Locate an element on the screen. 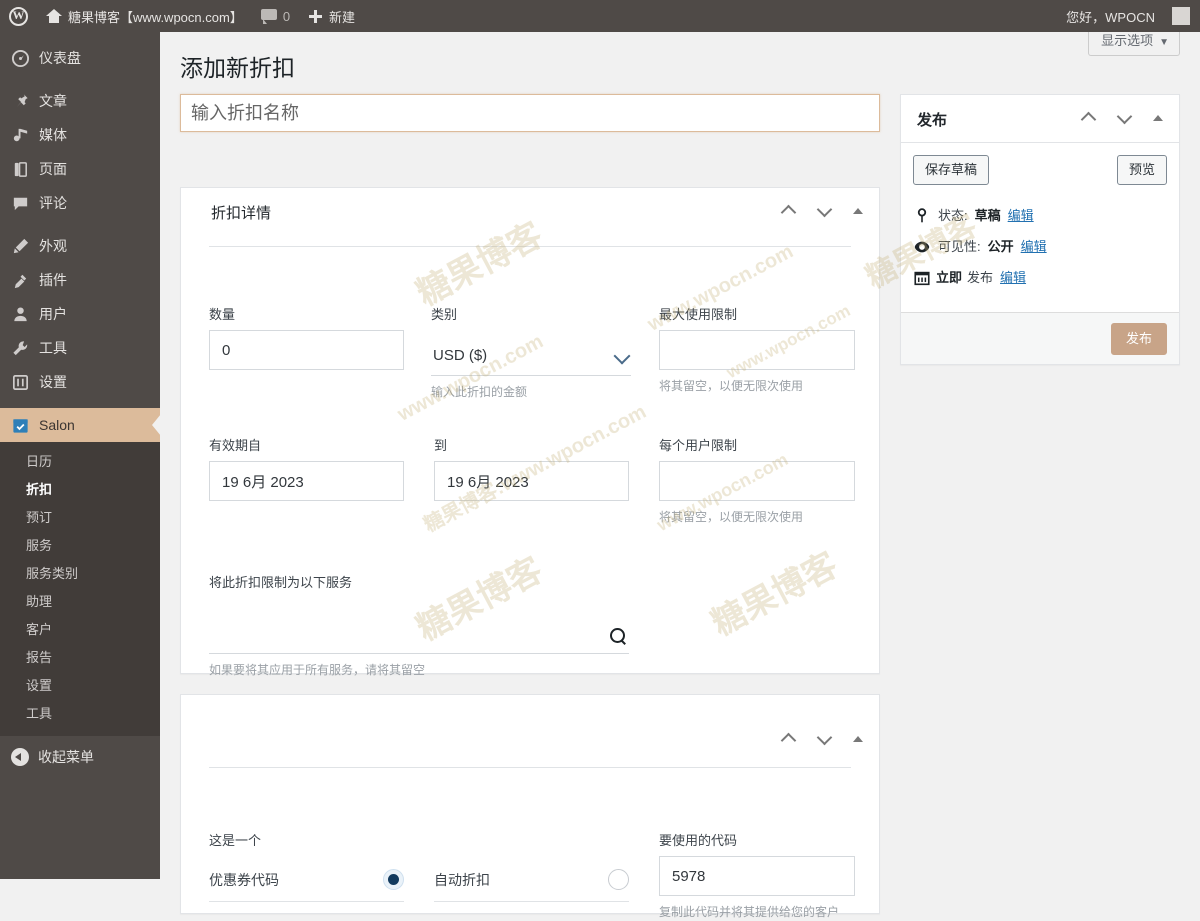 This screenshot has height=921, width=1200. publish-button: 发布 is located at coordinates (1138, 338).